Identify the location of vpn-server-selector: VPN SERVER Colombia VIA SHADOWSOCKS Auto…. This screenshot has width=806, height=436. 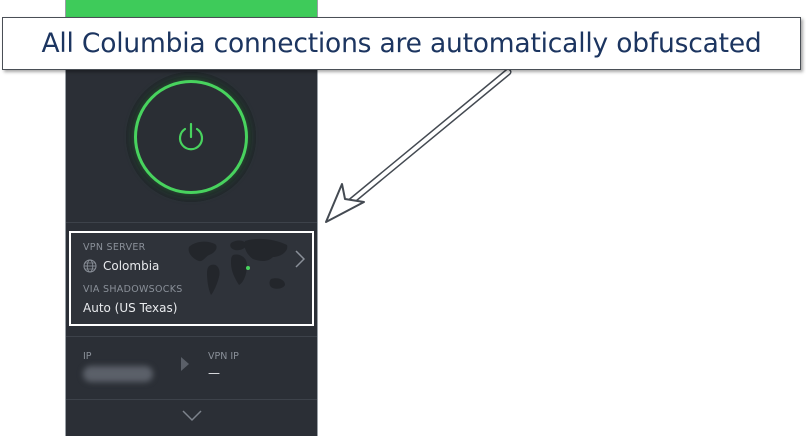
(191, 278).